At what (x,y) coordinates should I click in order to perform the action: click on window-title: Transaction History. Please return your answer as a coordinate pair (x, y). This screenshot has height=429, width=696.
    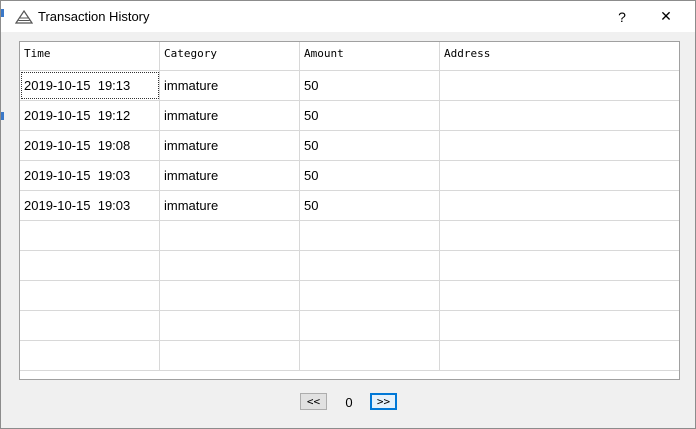
    Looking at the image, I should click on (94, 16).